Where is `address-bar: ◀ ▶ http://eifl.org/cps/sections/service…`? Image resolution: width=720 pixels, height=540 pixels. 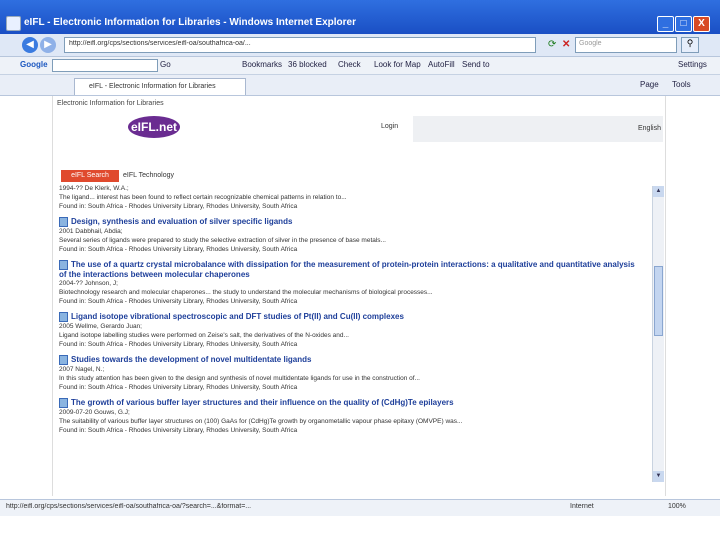
address-bar: ◀ ▶ http://eifl.org/cps/sections/service… is located at coordinates (360, 45).